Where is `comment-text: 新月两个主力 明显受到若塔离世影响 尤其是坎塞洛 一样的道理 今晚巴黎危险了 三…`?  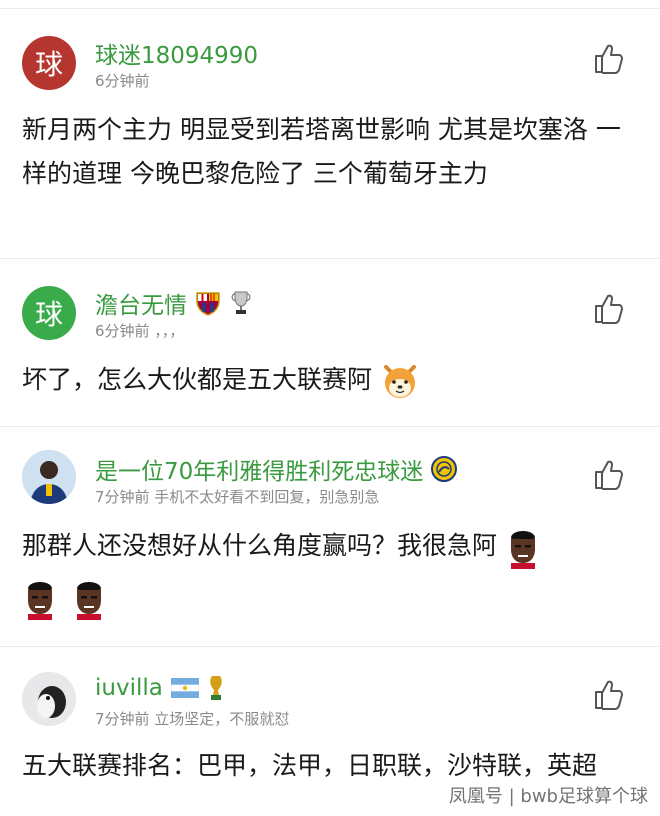 comment-text: 新月两个主力 明显受到若塔离世影响 尤其是坎塞洛 一样的道理 今晚巴黎危险了 三… is located at coordinates (321, 151).